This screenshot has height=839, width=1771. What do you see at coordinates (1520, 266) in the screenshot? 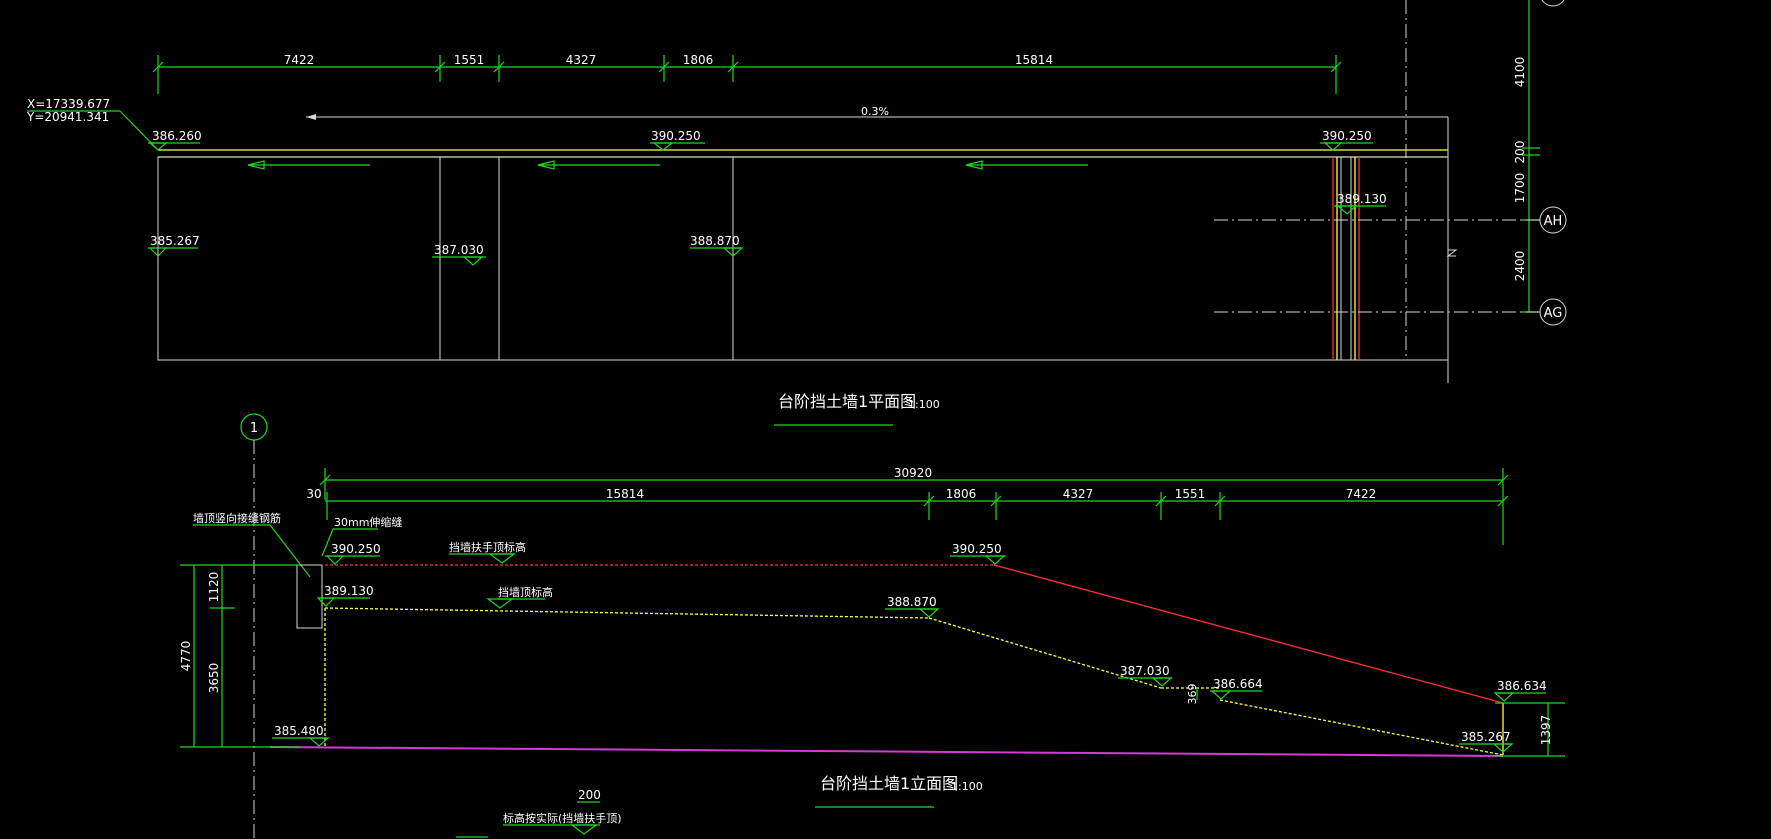
I see `plan-right-dim-4: 2400` at bounding box center [1520, 266].